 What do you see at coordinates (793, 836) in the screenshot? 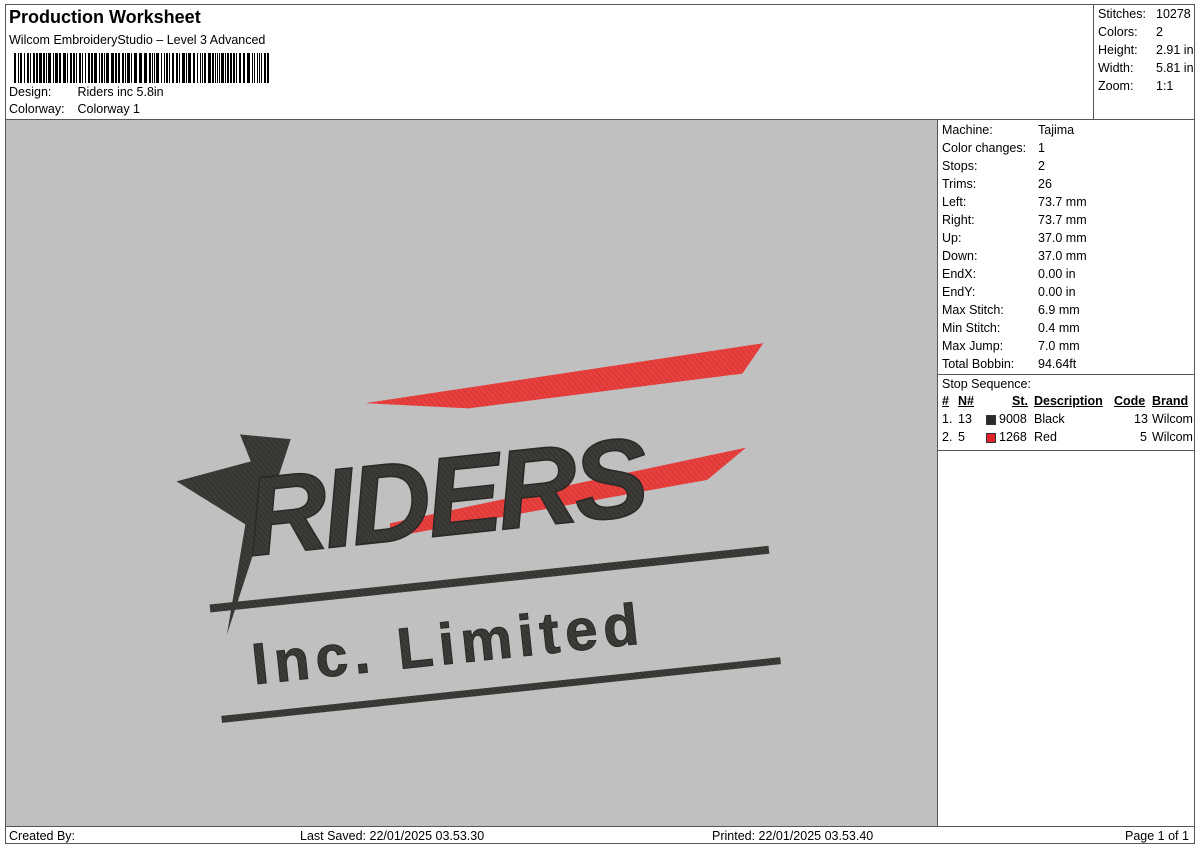
I see `printed-date: Printed: 22/01/2025 03.53.40` at bounding box center [793, 836].